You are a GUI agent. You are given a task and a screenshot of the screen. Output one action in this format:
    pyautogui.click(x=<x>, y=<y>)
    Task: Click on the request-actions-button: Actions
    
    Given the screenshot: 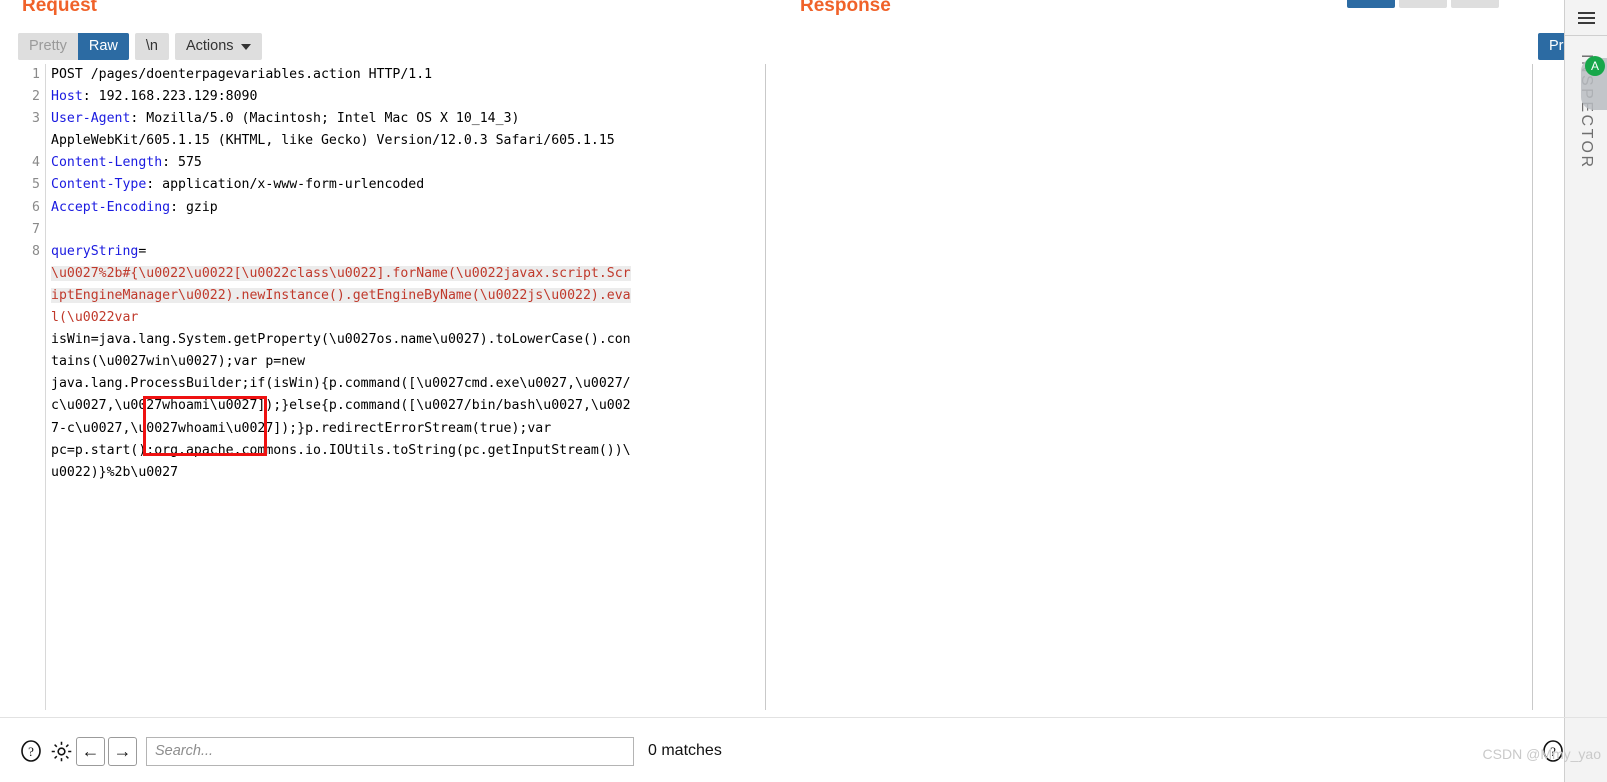 What is the action you would take?
    pyautogui.click(x=218, y=46)
    